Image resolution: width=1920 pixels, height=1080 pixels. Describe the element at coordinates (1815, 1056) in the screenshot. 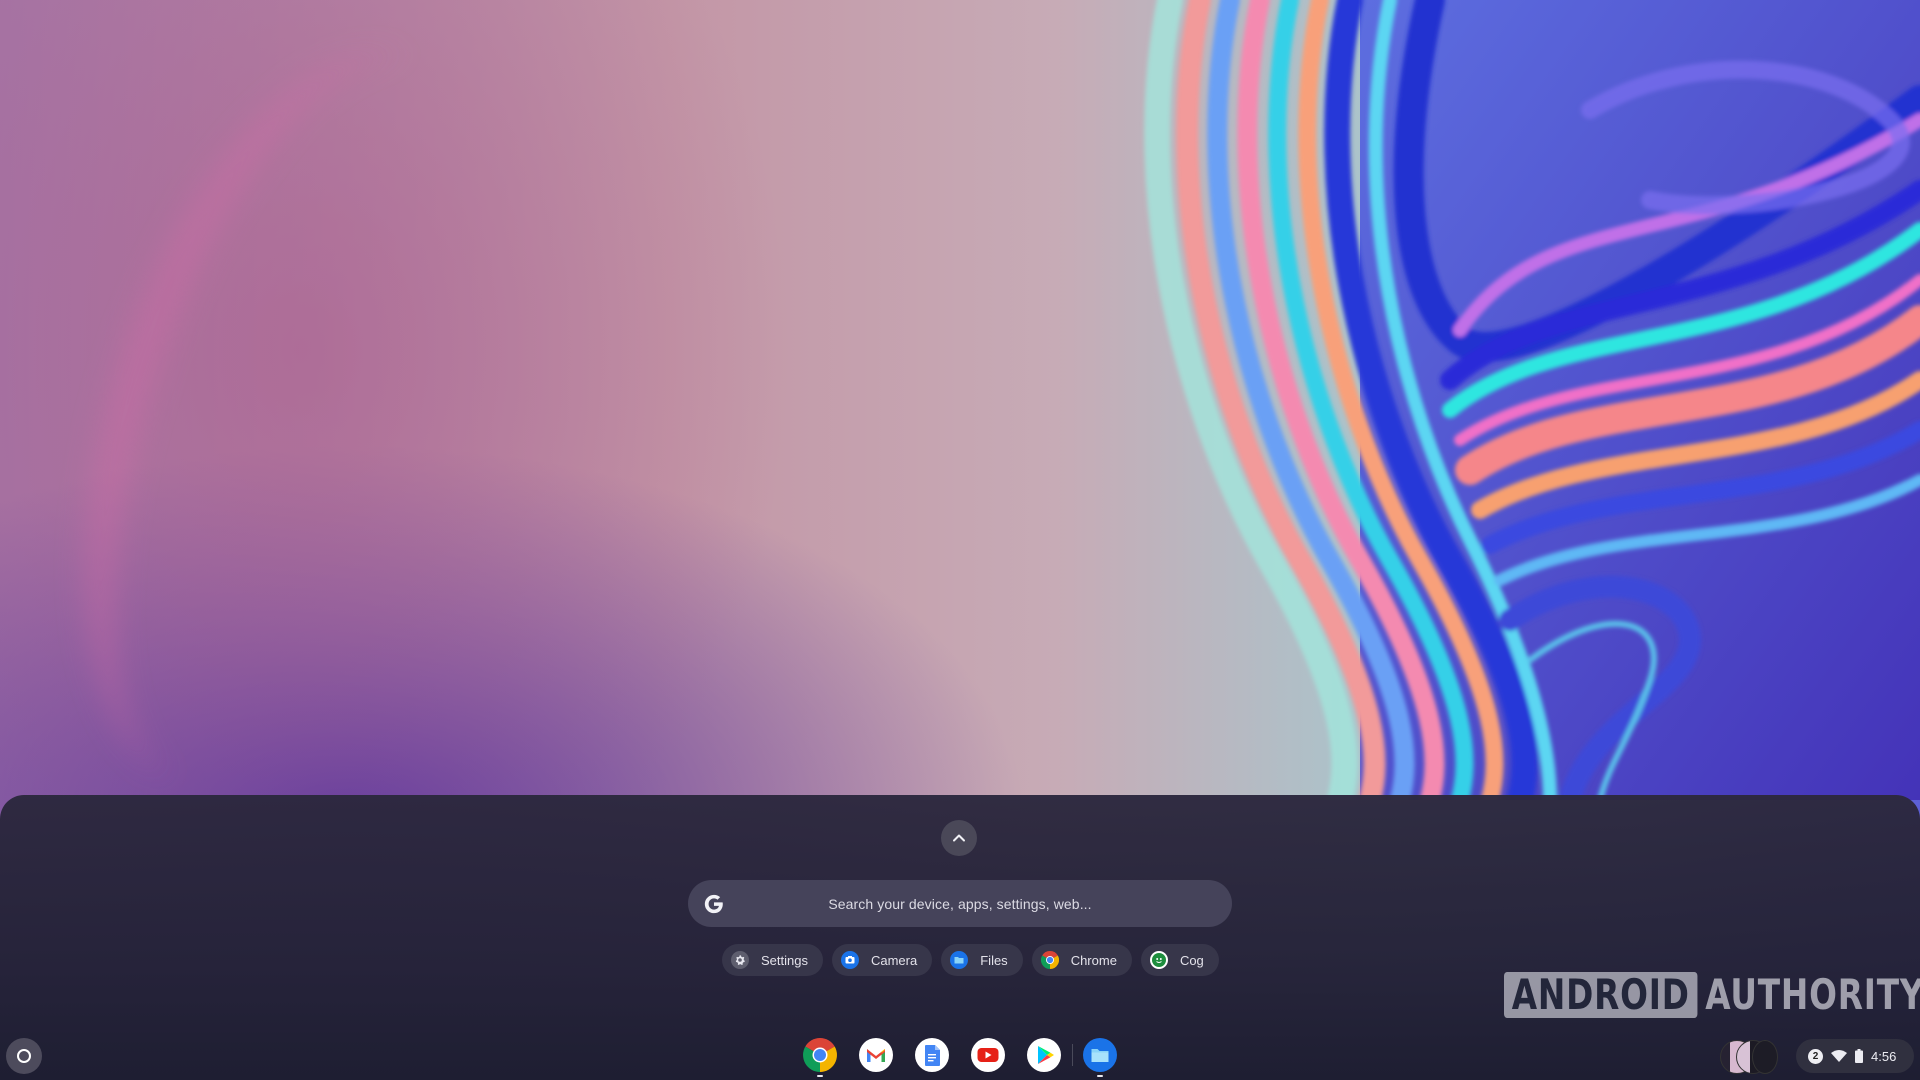

I see `notification-count-badge: 2` at that location.